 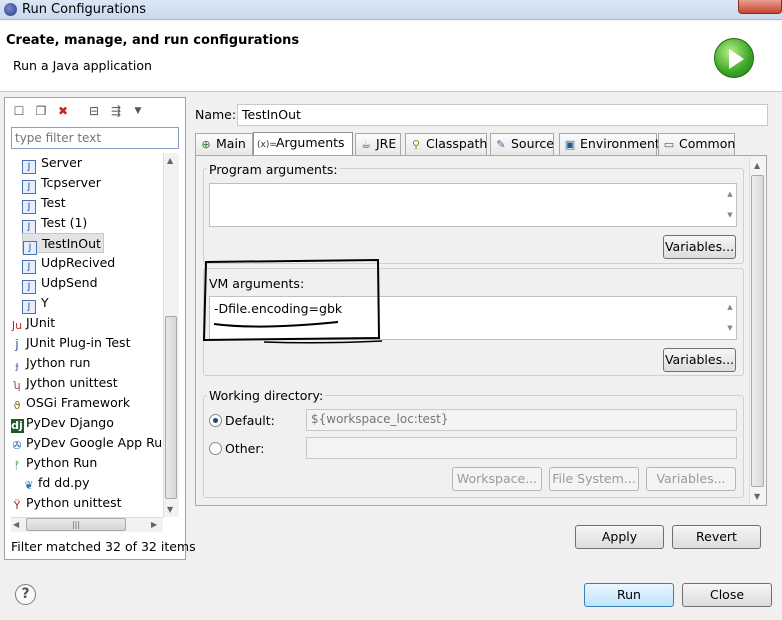 I want to click on arguments-tab-icon: (x)=, so click(x=267, y=145).